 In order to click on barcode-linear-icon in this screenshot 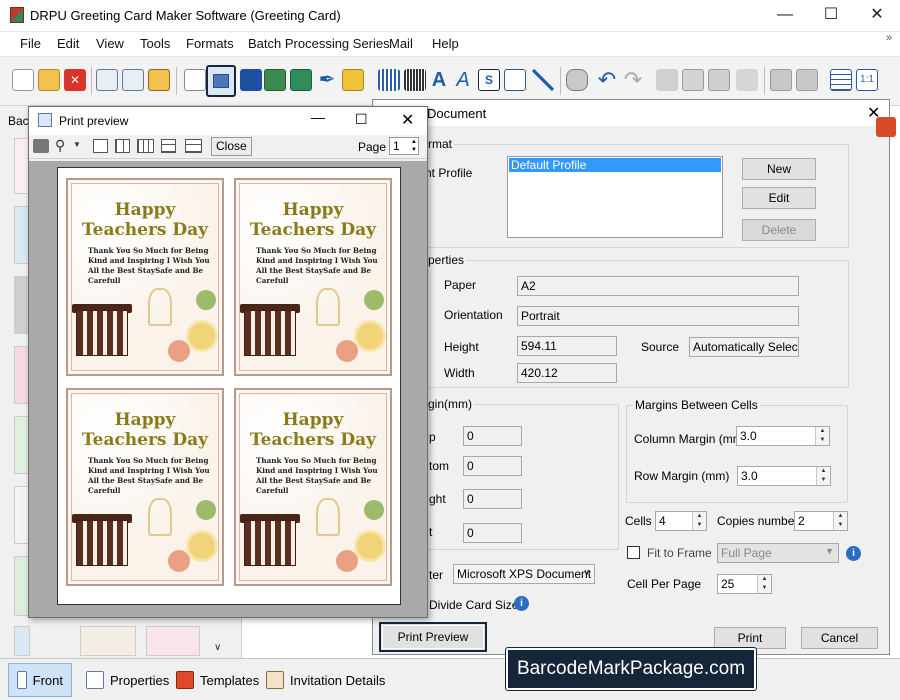, I will do `click(415, 80)`.